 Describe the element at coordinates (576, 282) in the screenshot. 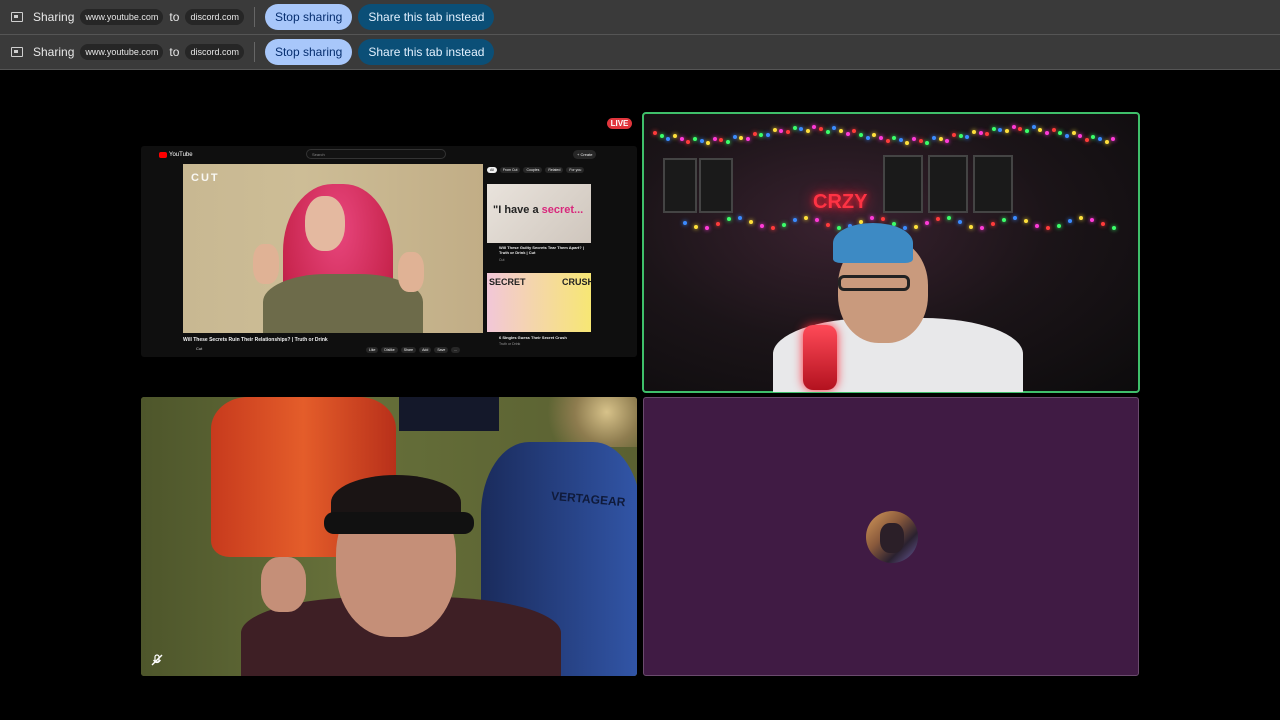

I see `thumbnail-text: CRUSH` at that location.